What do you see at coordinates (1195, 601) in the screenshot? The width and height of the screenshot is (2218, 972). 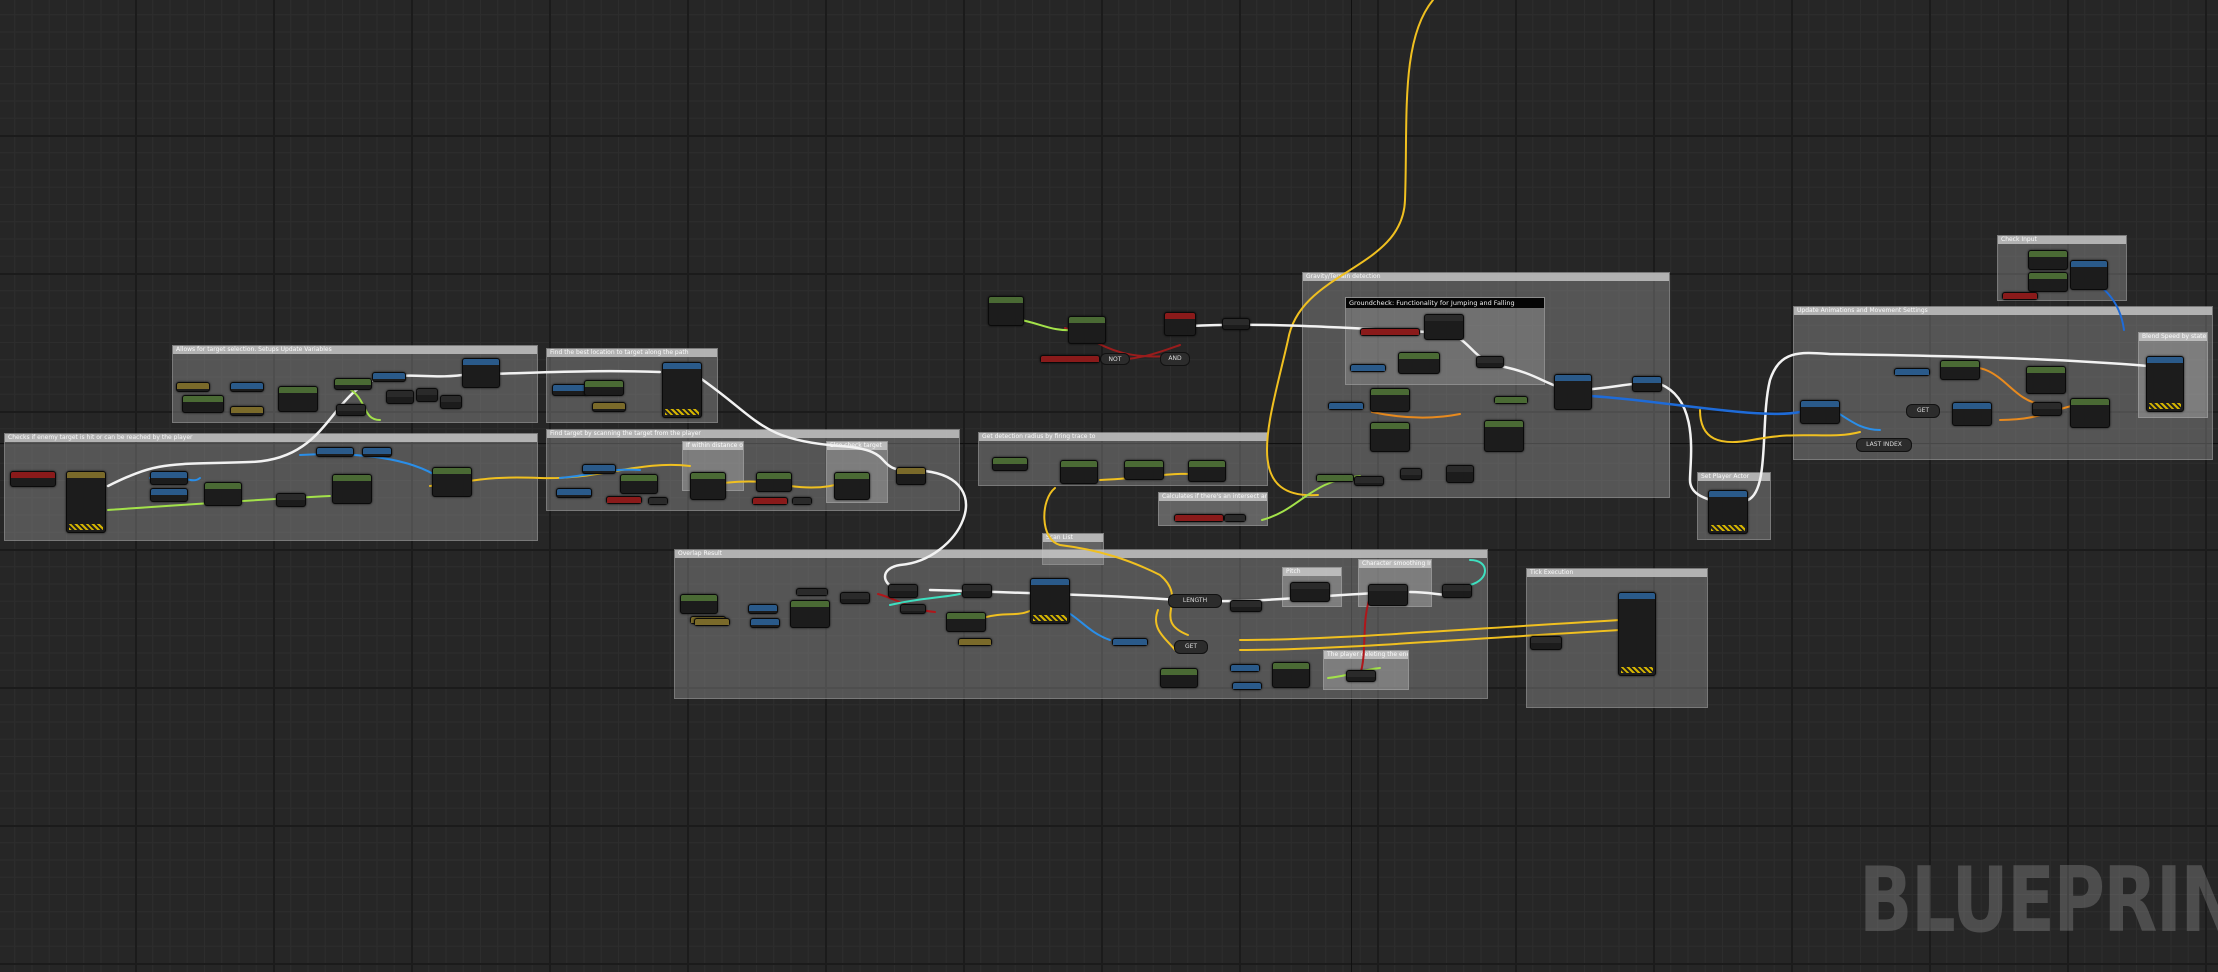 I see `length-node: LENGTH` at bounding box center [1195, 601].